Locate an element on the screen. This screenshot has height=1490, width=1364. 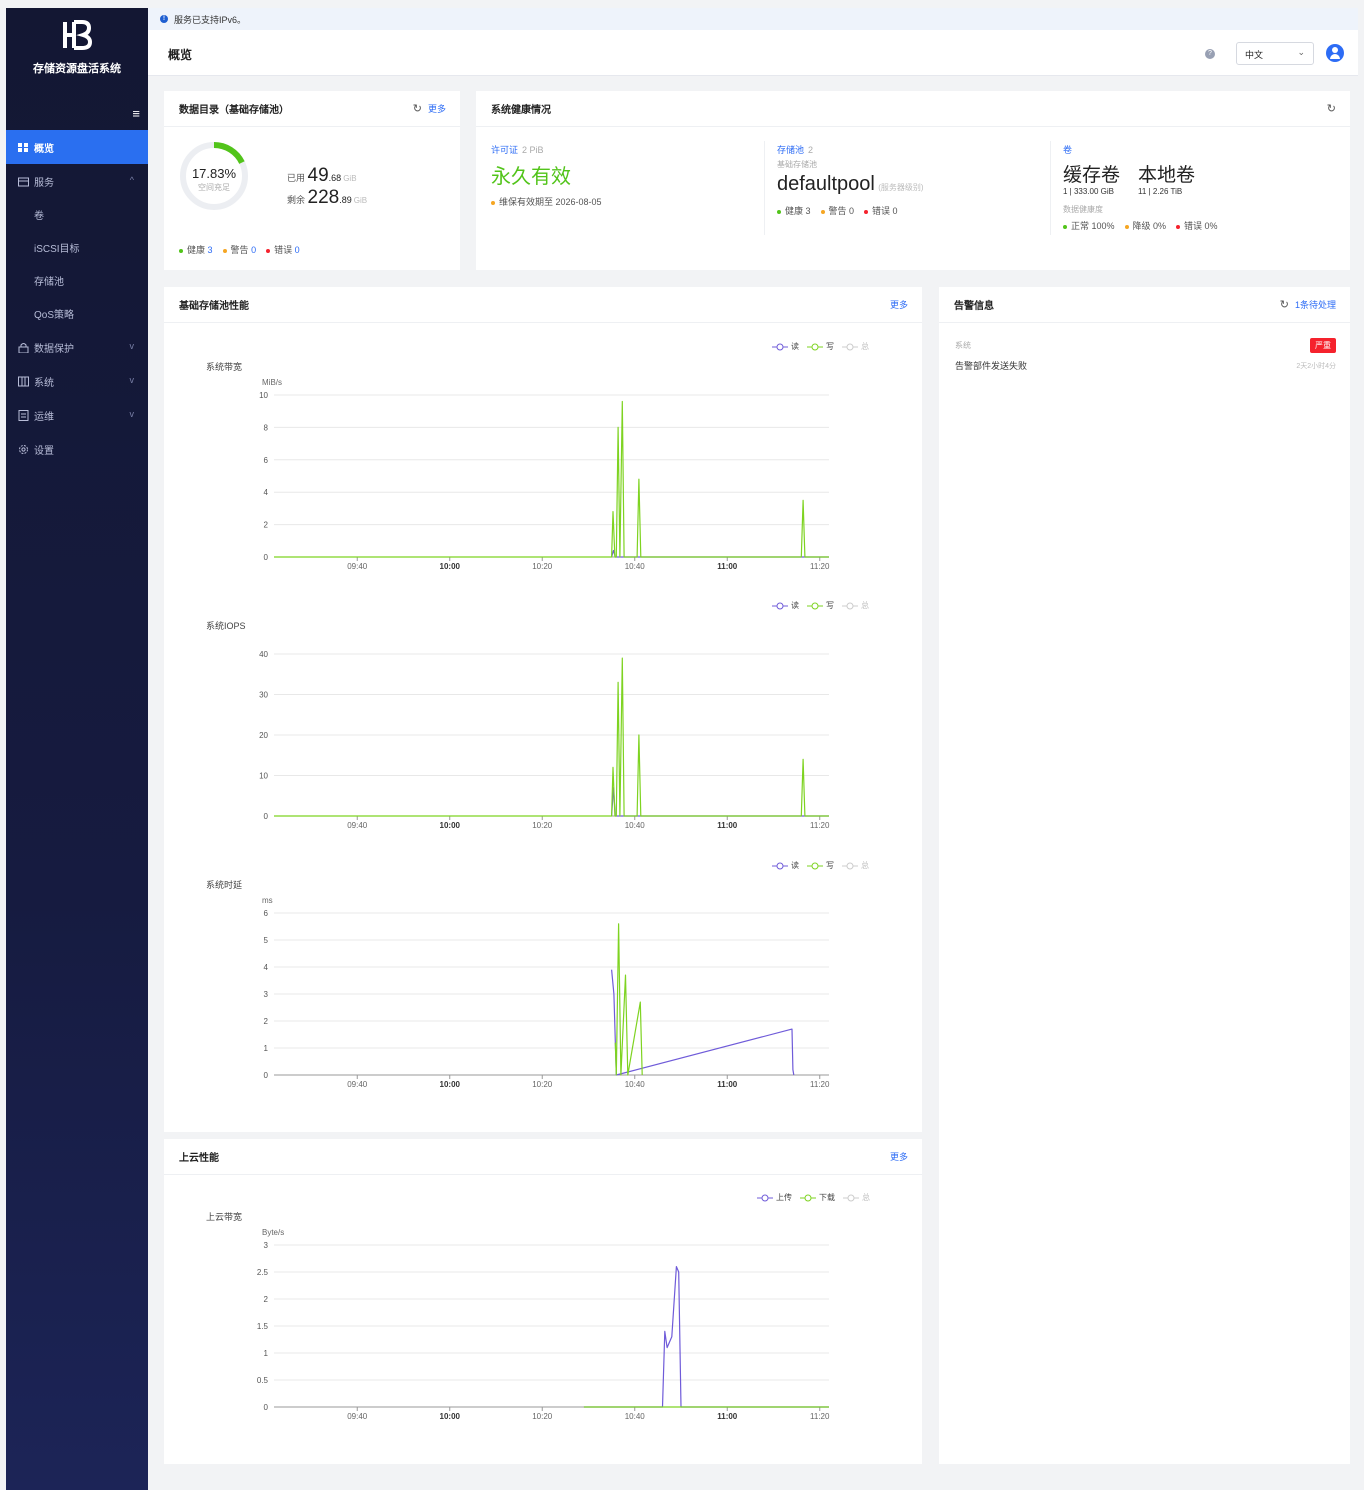
sidebar-item-volumes: 卷 is located at coordinates (77, 214).